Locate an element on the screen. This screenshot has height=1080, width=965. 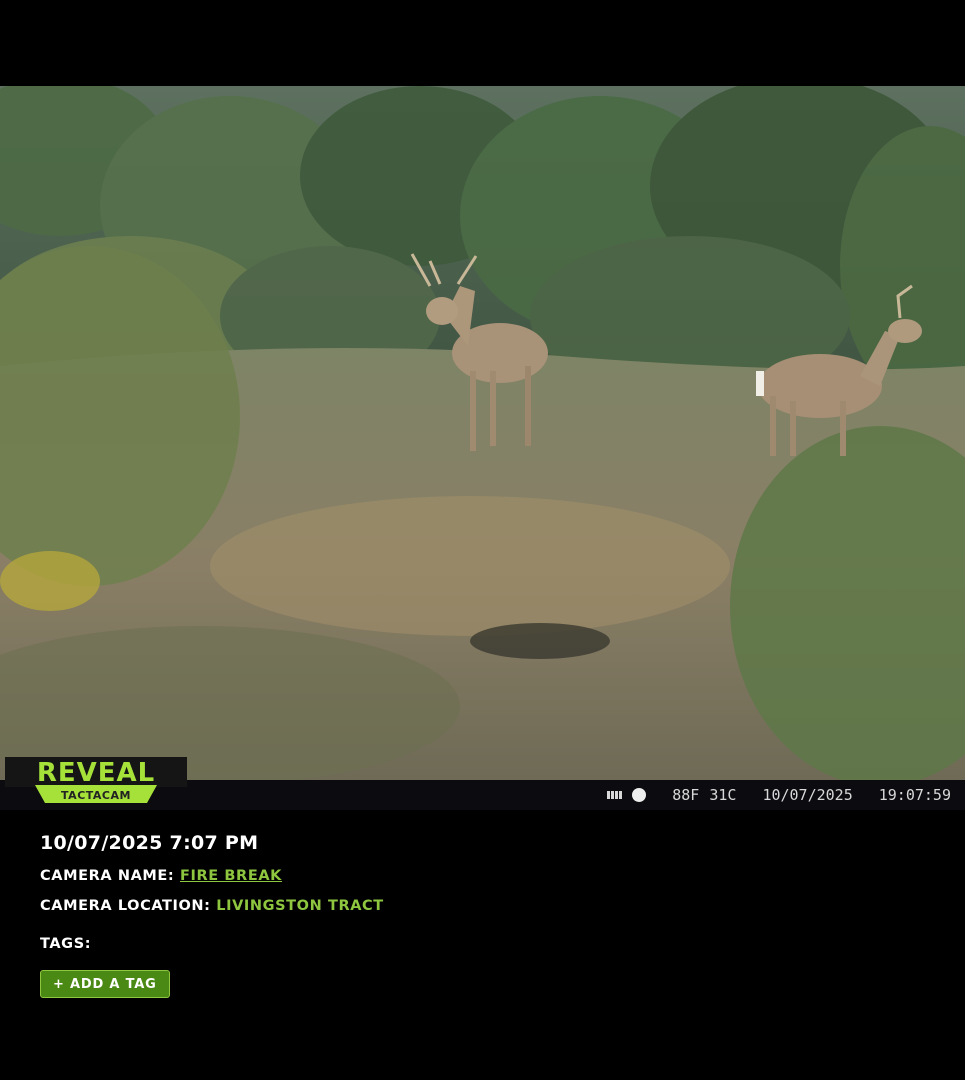
camera-status-readout: 88F 31C 10/07/2025 19:07:59 is located at coordinates (779, 795).